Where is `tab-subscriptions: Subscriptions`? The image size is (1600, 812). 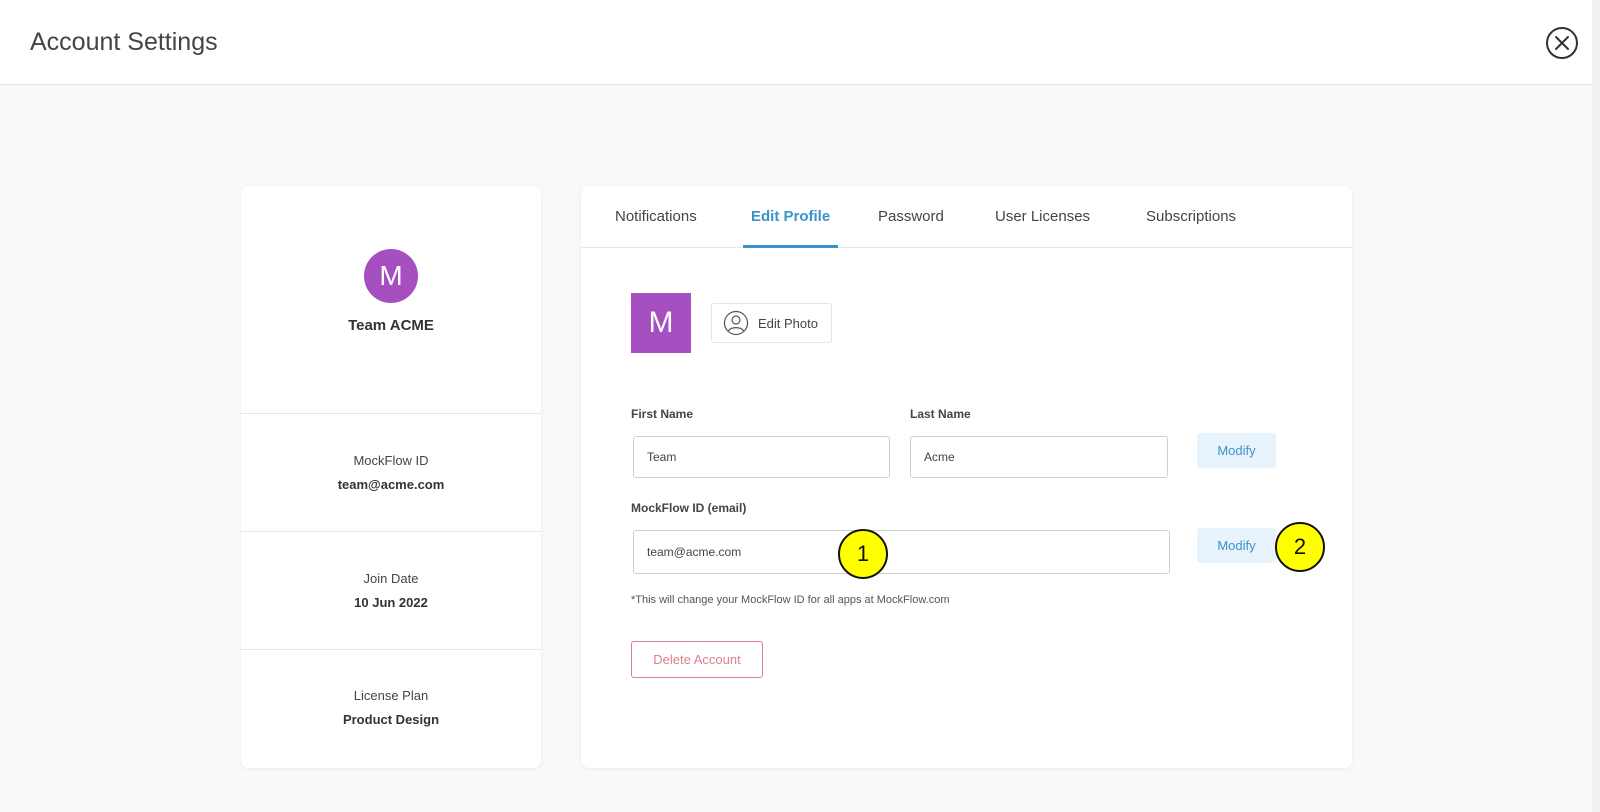 tab-subscriptions: Subscriptions is located at coordinates (1191, 217).